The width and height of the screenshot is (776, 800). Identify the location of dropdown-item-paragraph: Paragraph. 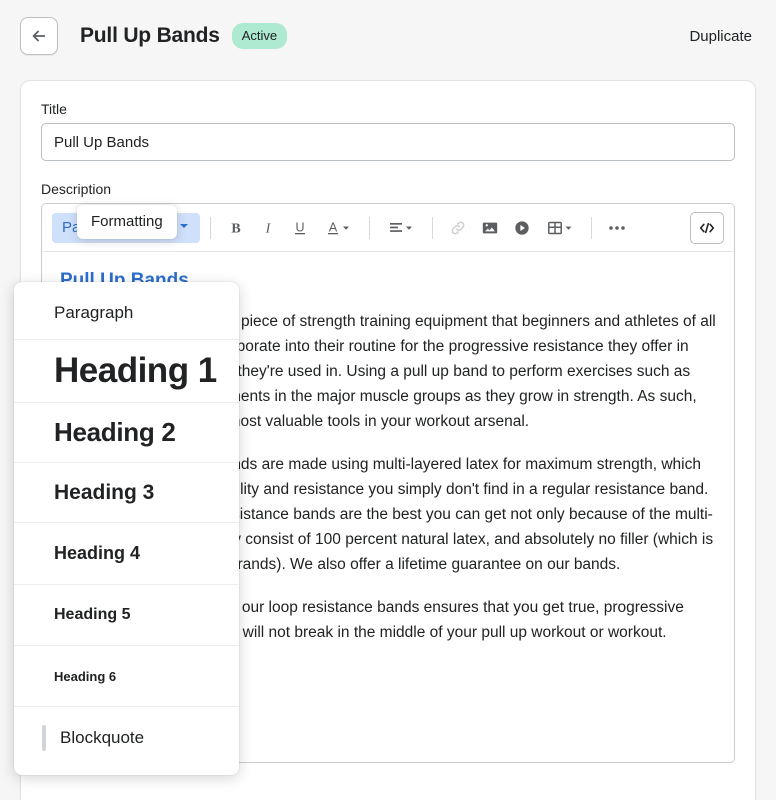
(126, 313).